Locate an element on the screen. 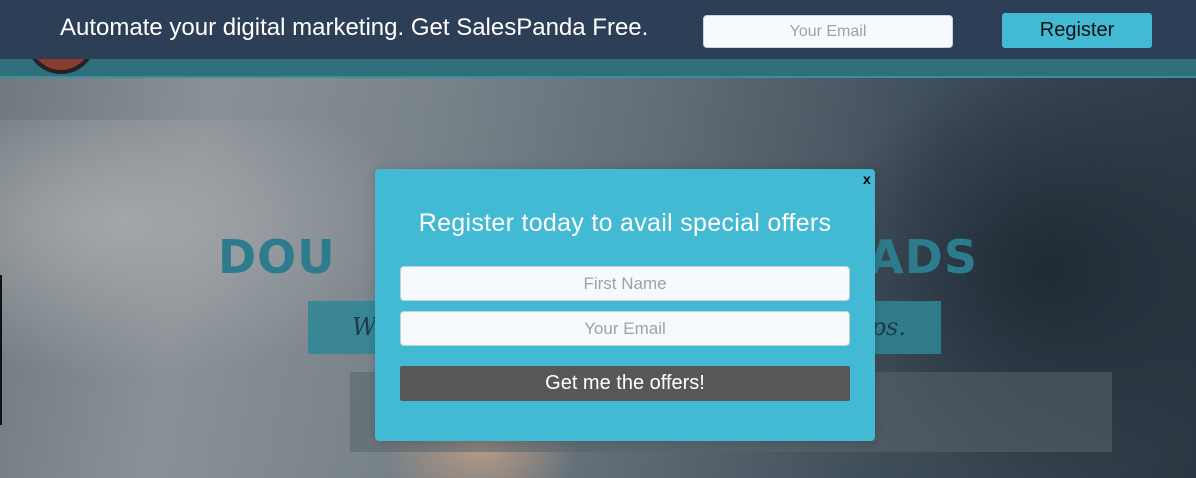  left-edge-line is located at coordinates (1, 350).